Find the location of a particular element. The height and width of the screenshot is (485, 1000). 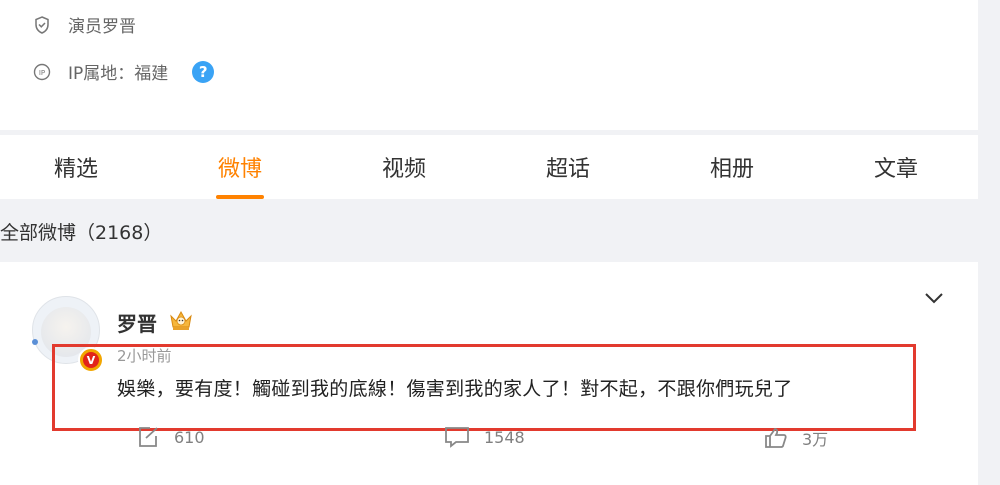

tab-album: 相册 is located at coordinates (732, 167).